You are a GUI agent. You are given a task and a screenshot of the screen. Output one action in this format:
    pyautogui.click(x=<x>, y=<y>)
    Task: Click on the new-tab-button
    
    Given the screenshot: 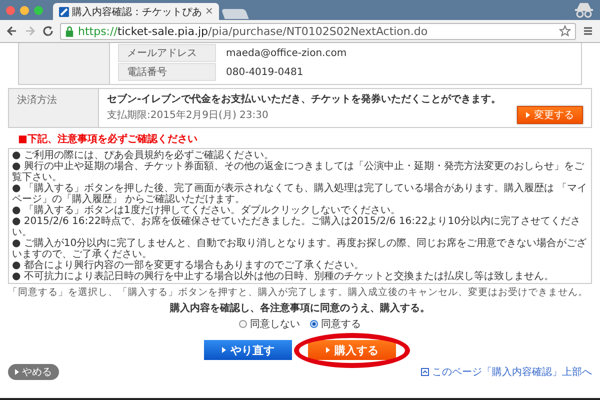 What is the action you would take?
    pyautogui.click(x=236, y=14)
    